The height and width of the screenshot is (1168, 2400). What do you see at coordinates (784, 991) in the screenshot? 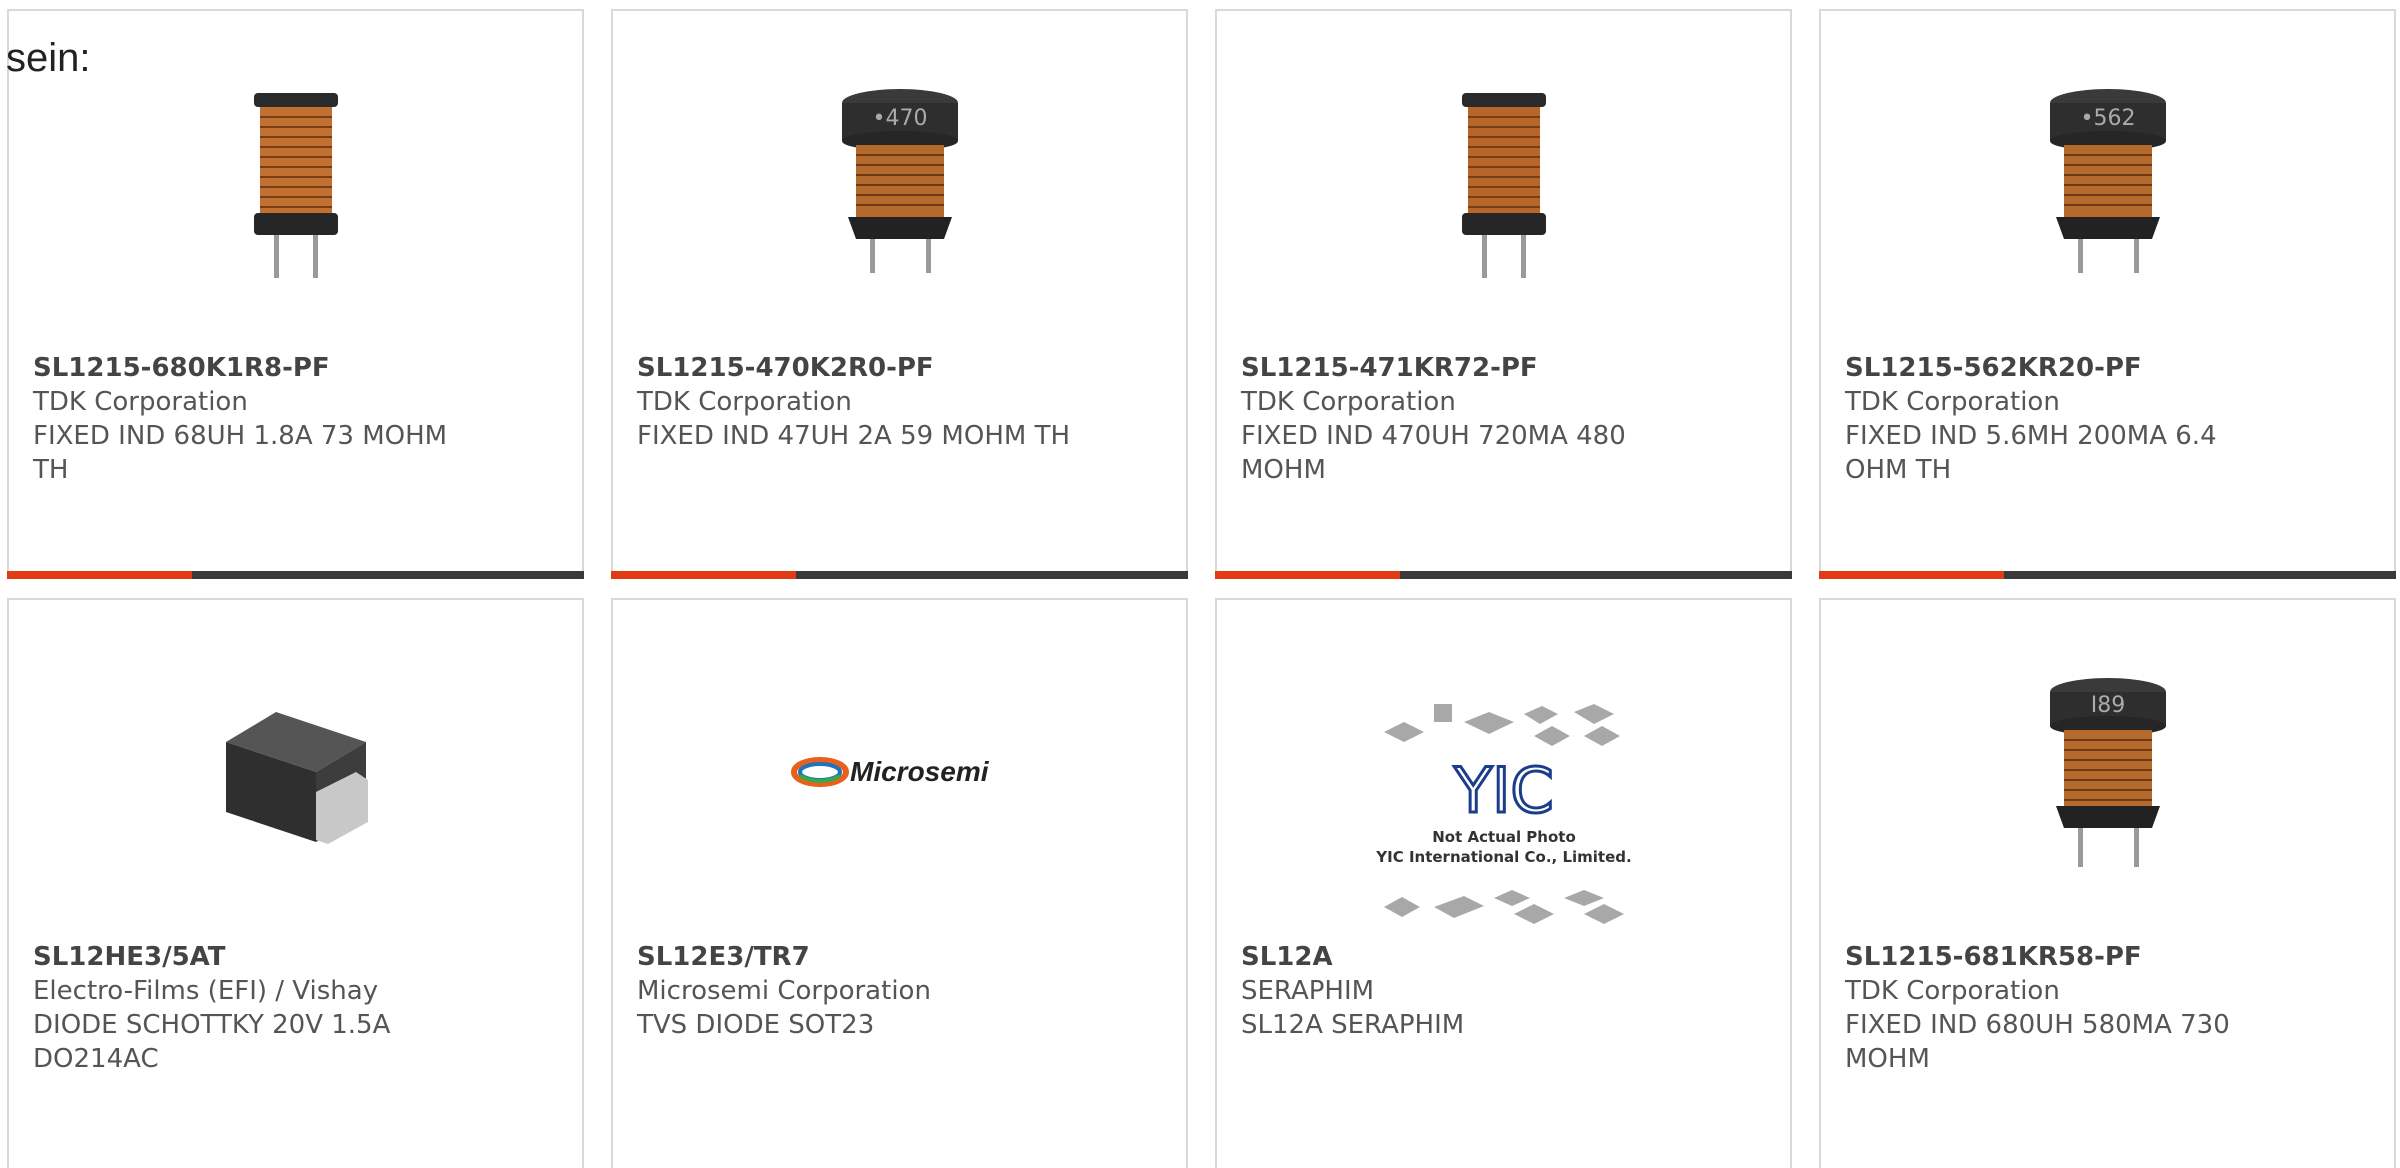
I see `manufacturer: Microsemi Corporation` at bounding box center [784, 991].